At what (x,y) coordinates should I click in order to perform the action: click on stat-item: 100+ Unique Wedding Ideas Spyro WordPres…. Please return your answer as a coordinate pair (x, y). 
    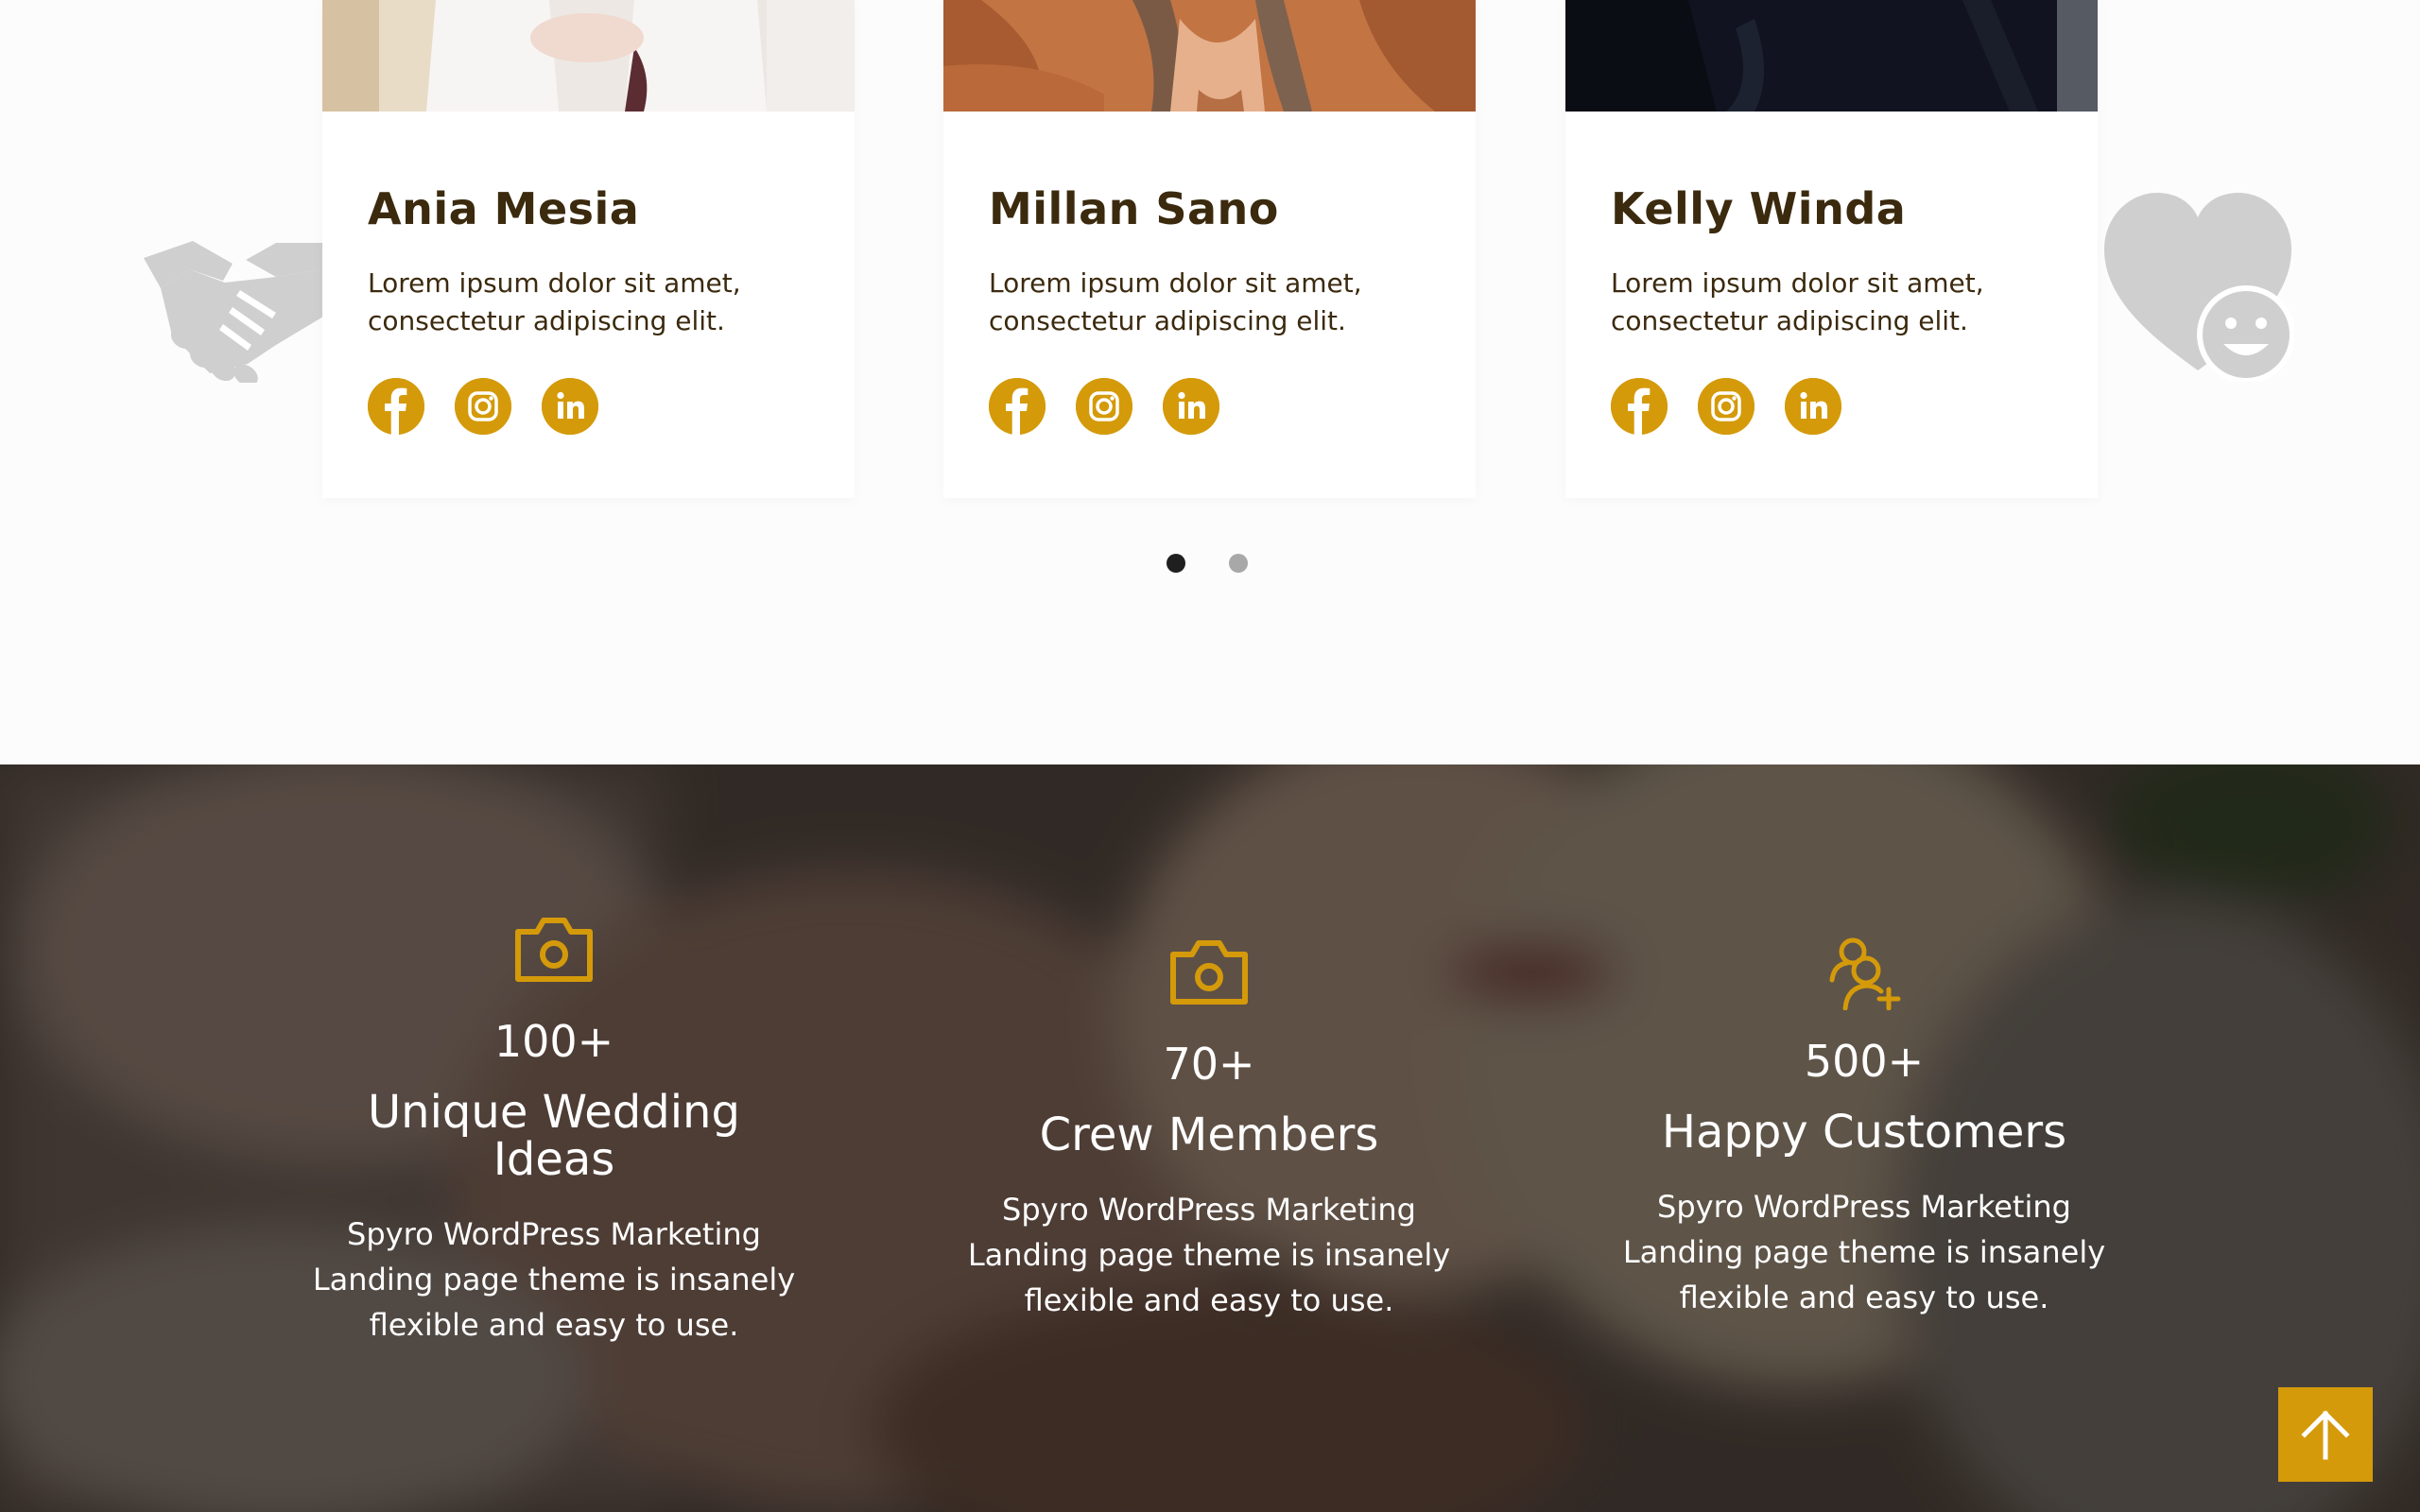
    Looking at the image, I should click on (554, 1131).